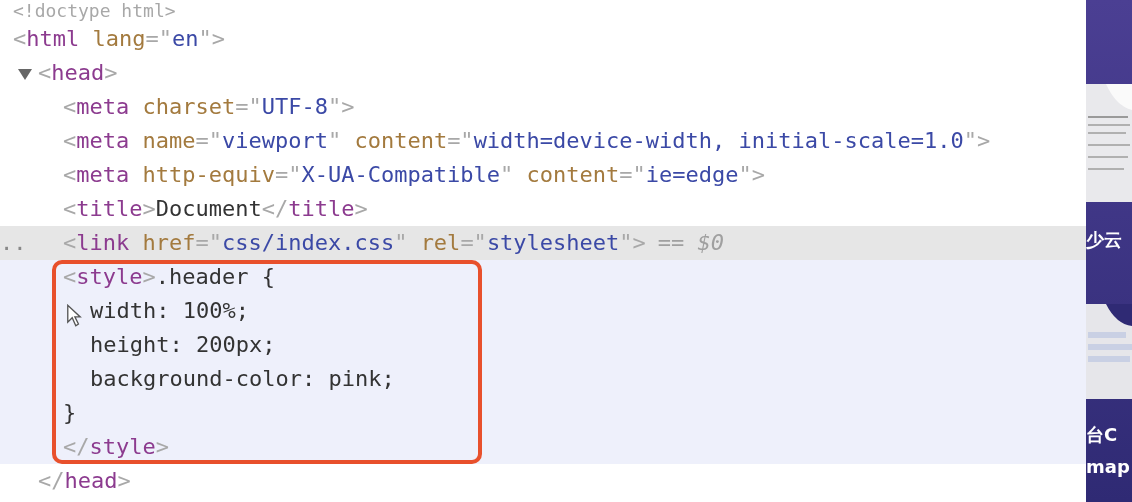 Image resolution: width=1132 pixels, height=502 pixels. Describe the element at coordinates (543, 209) in the screenshot. I see `dom-node-row: <title>Document</title>` at that location.